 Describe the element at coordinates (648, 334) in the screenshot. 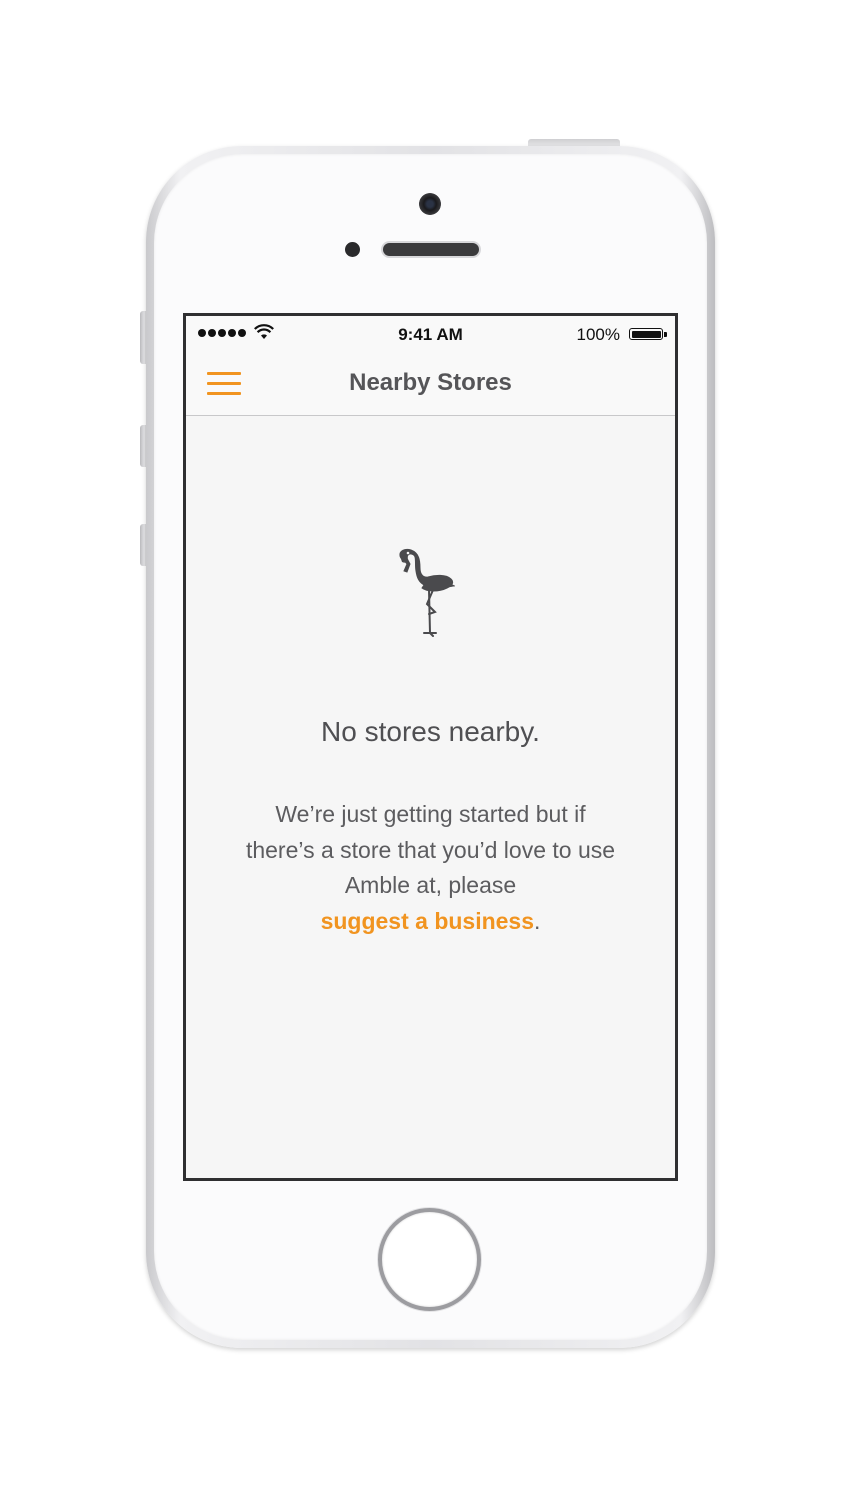

I see `battery-icon` at that location.